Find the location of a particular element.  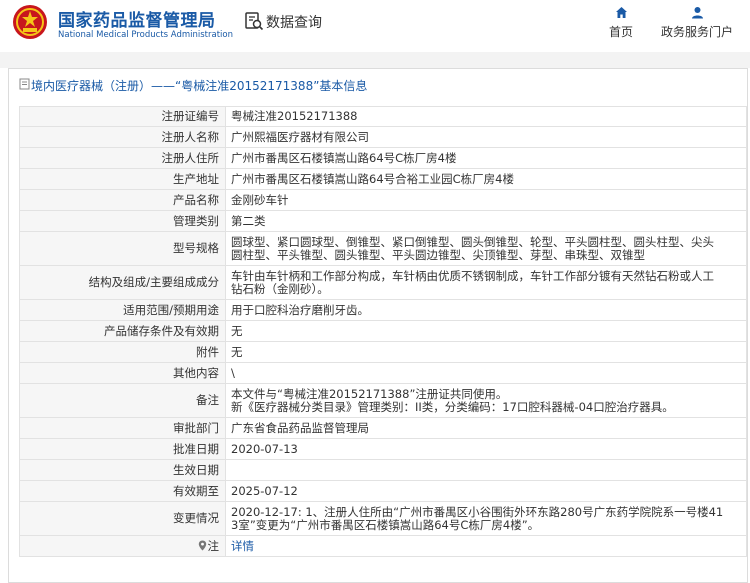

table-row: 注册人名称 广州熙福医疗器材有限公司 is located at coordinates (383, 137).